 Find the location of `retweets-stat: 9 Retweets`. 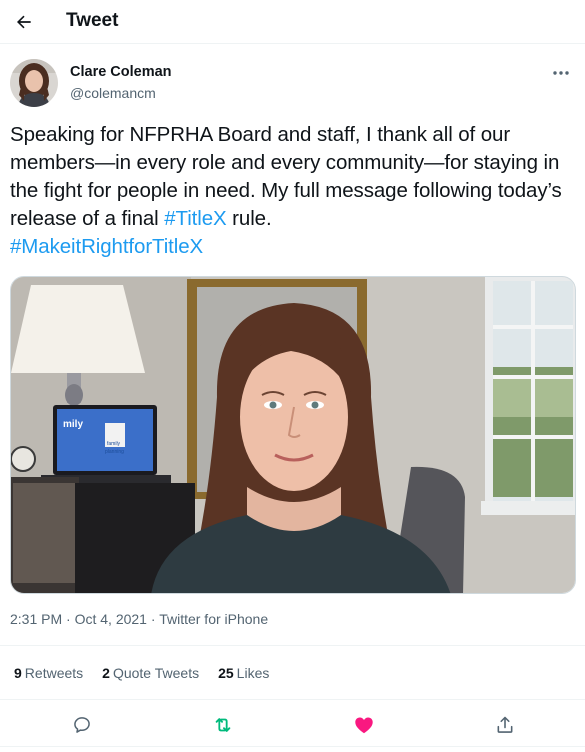

retweets-stat: 9 Retweets is located at coordinates (48, 673).